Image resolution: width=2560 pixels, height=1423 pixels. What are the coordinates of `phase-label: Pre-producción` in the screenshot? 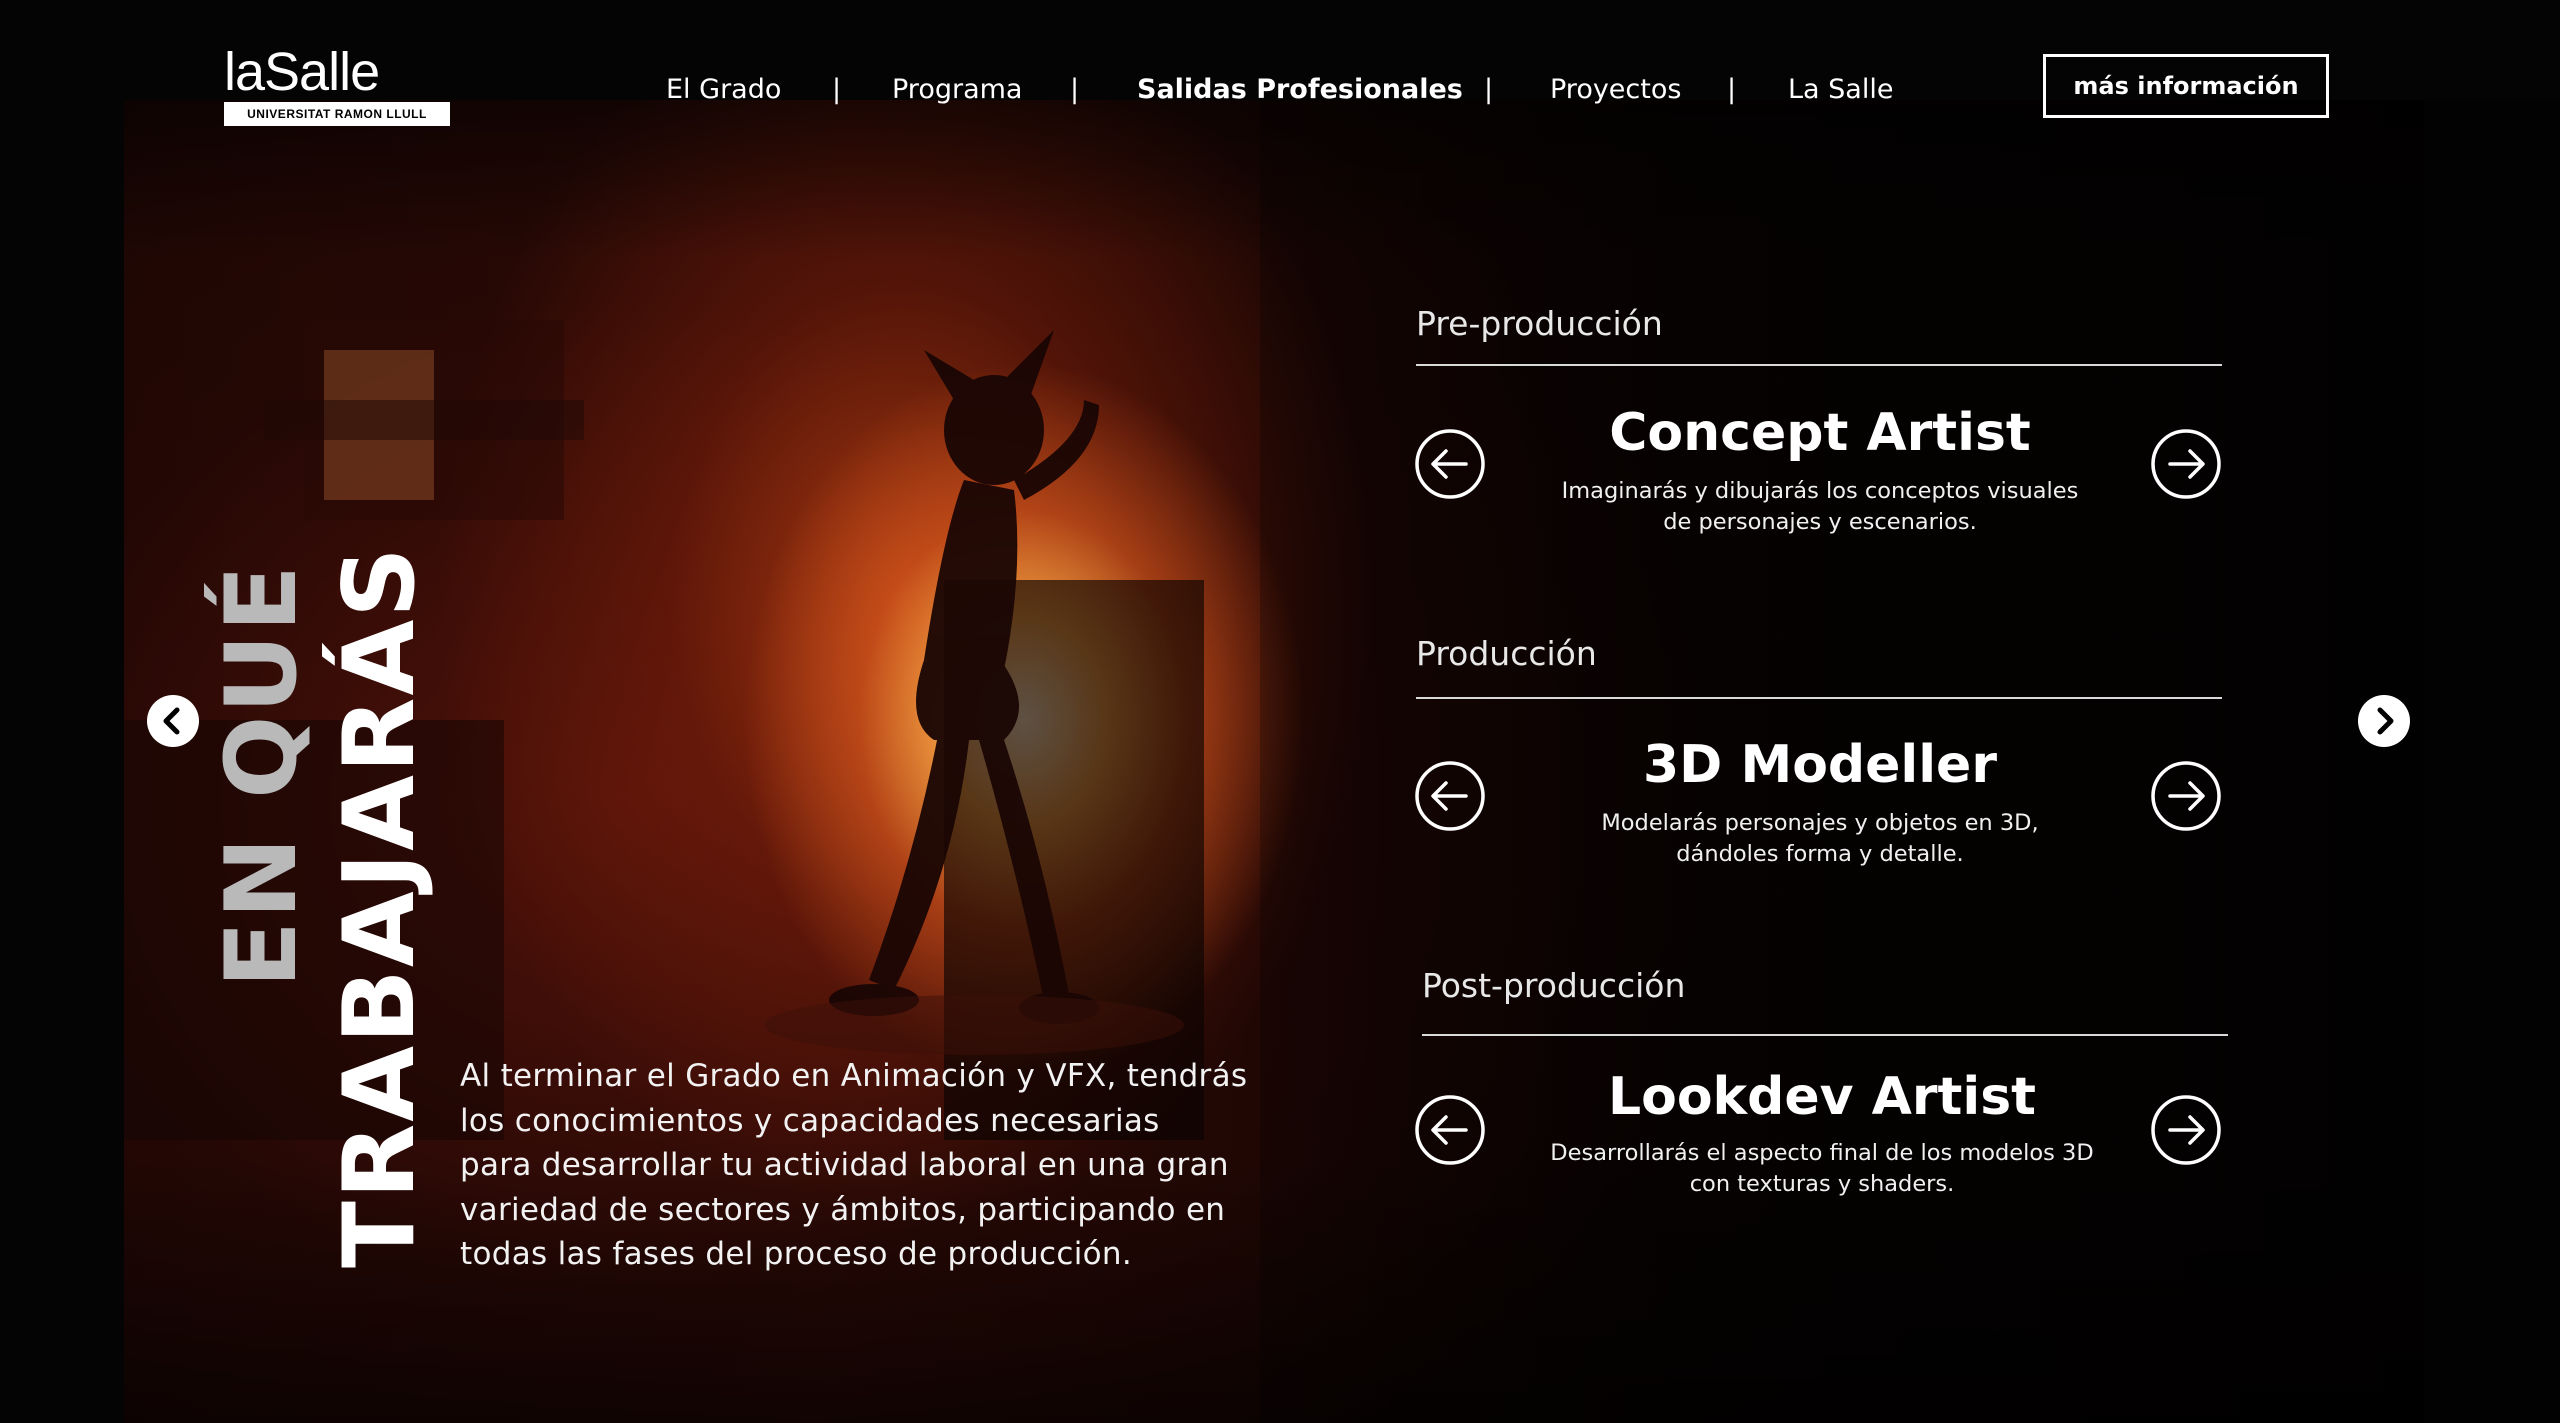 It's located at (1539, 323).